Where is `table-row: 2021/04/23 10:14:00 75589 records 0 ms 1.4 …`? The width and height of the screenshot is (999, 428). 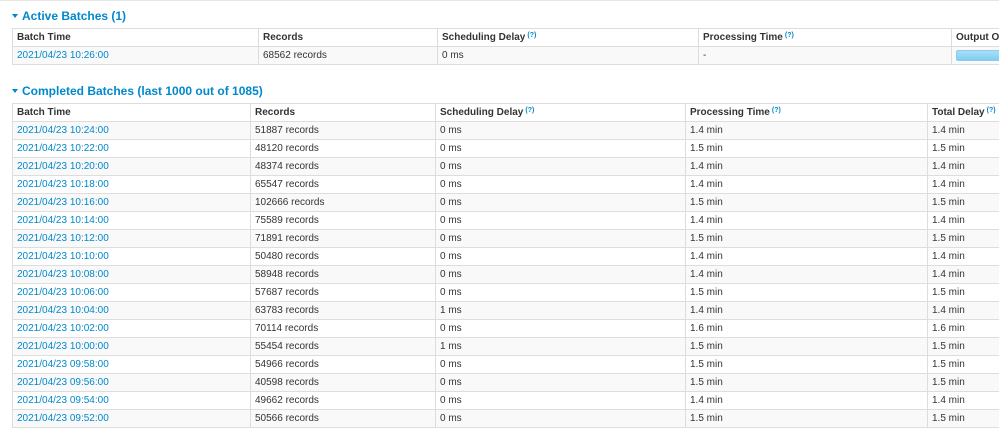 table-row: 2021/04/23 10:14:00 75589 records 0 ms 1.4 … is located at coordinates (505, 220).